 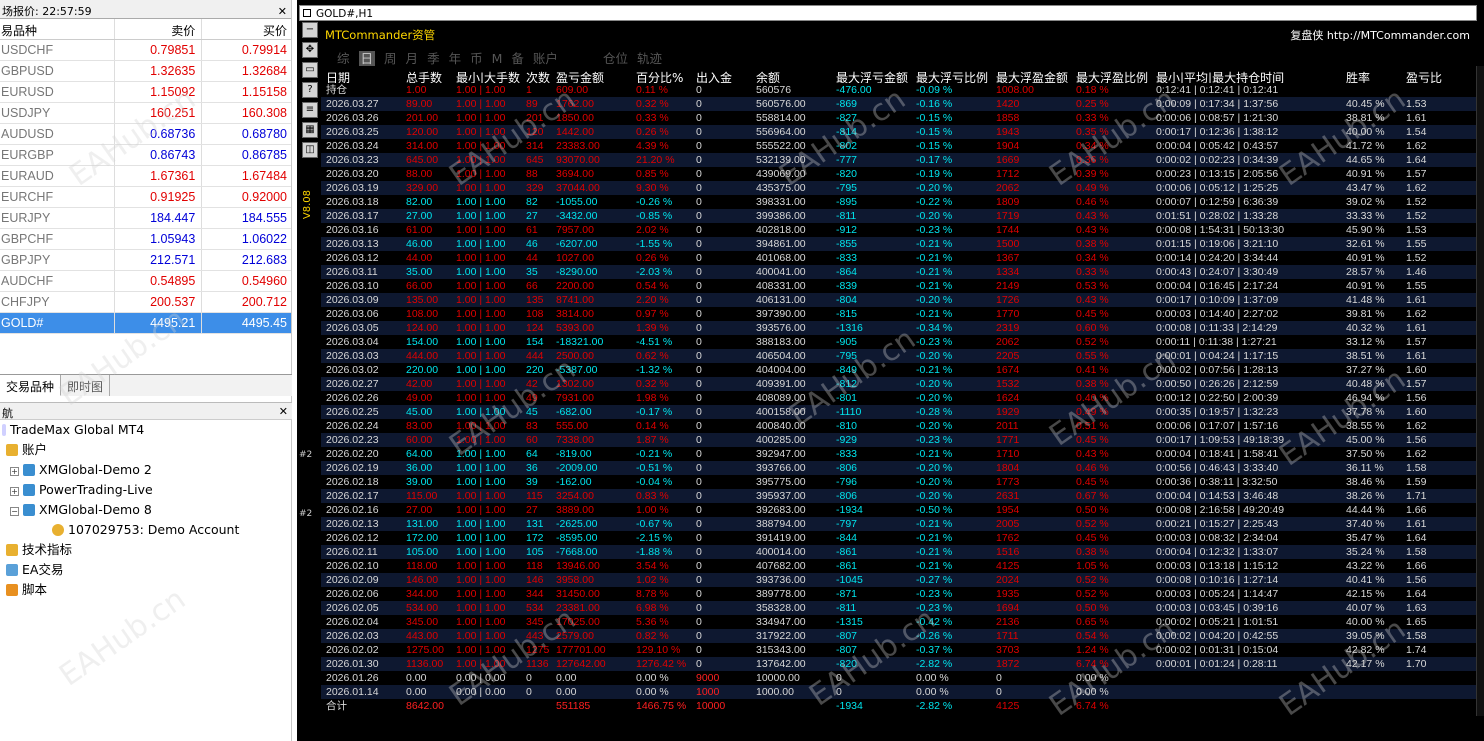 I want to click on tree-indicators: 技术指标, so click(x=146, y=550).